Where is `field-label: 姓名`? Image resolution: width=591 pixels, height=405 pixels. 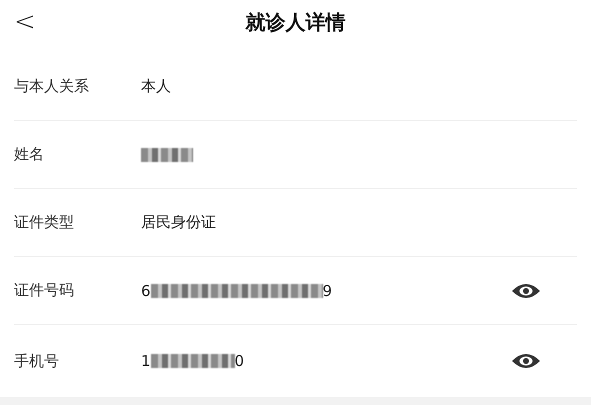 field-label: 姓名 is located at coordinates (29, 154).